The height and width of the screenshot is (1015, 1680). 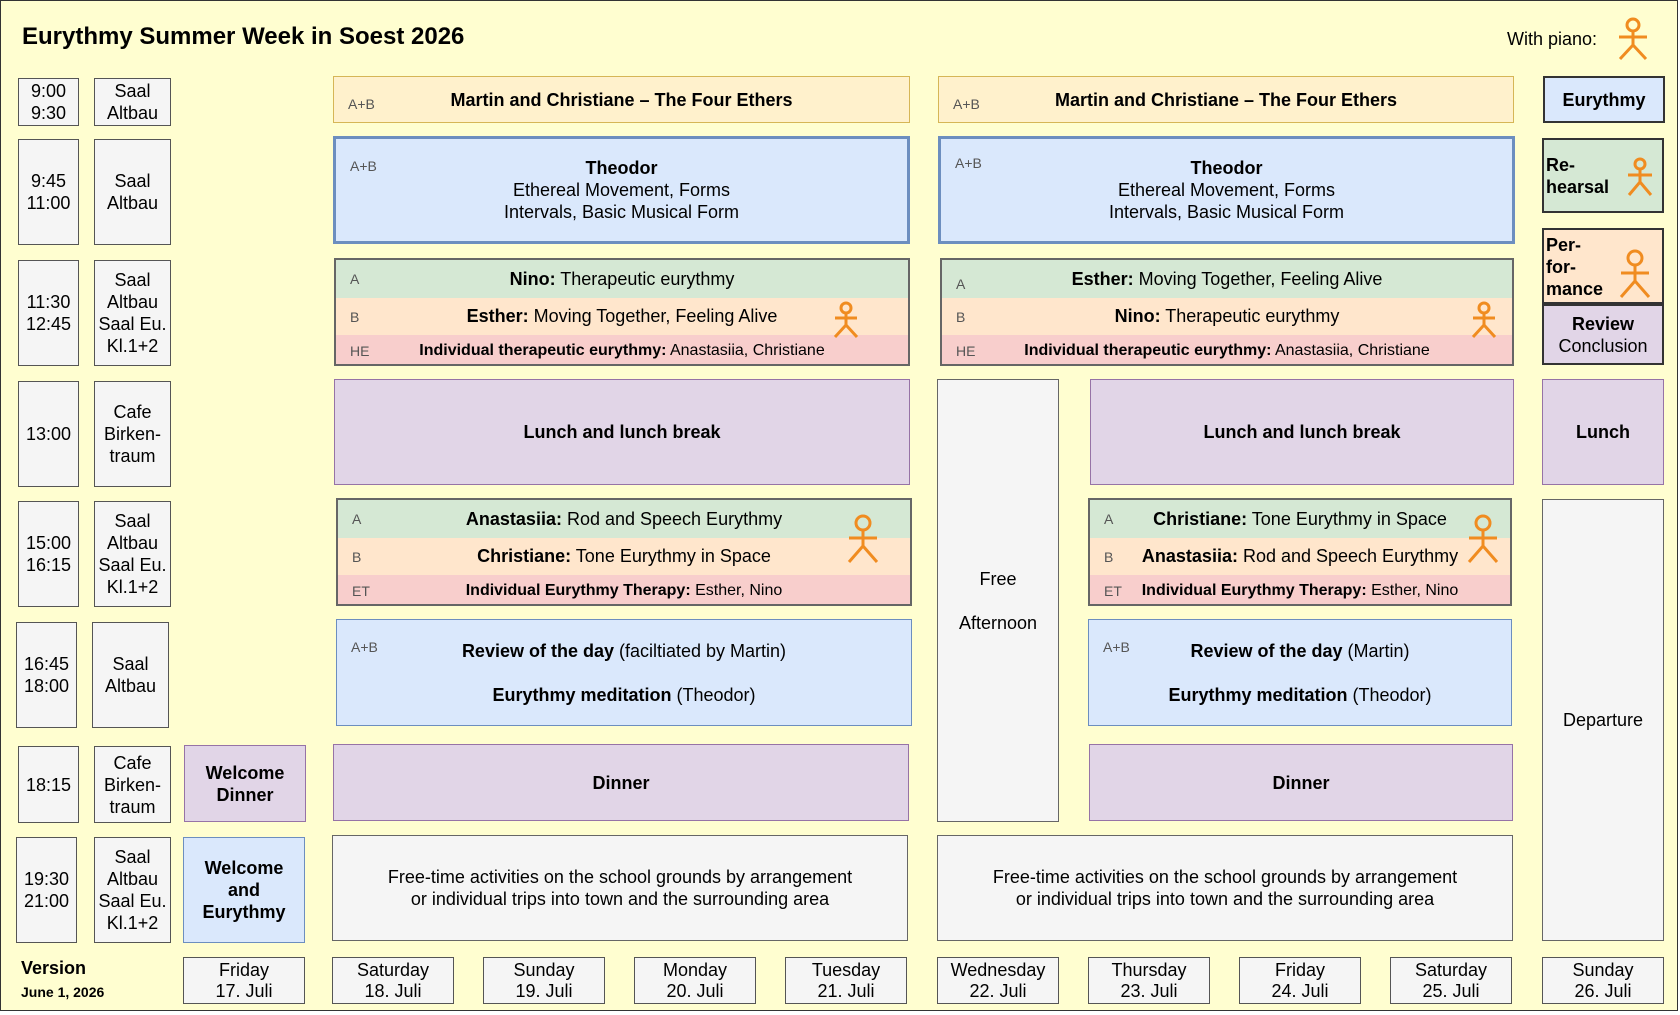 I want to click on page-title: Eurythmy Summer Week in Soest 2026, so click(x=243, y=36).